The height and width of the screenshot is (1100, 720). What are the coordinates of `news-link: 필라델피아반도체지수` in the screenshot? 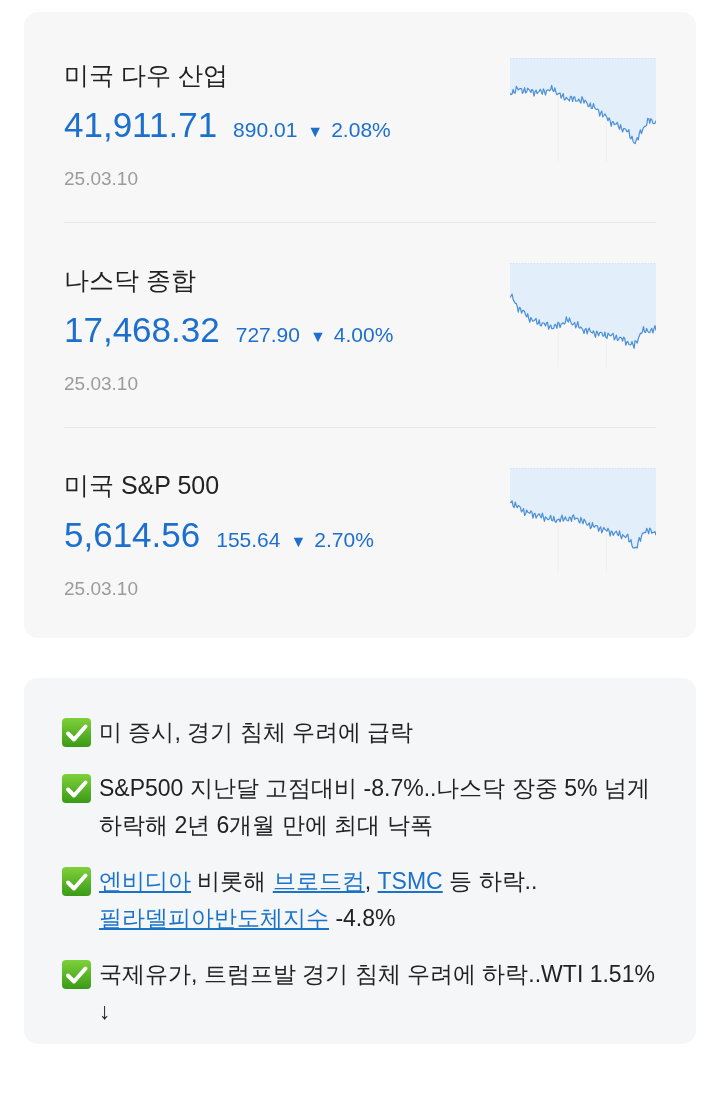 It's located at (214, 918).